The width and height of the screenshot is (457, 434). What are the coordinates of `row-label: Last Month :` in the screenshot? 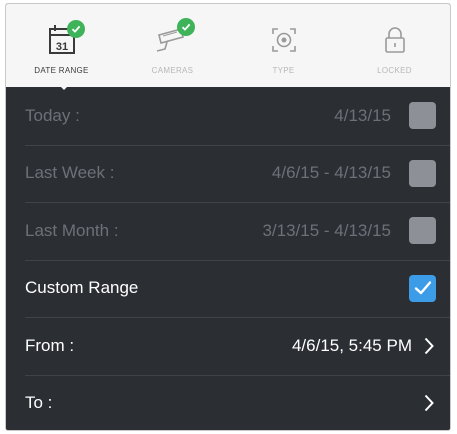 It's located at (72, 230).